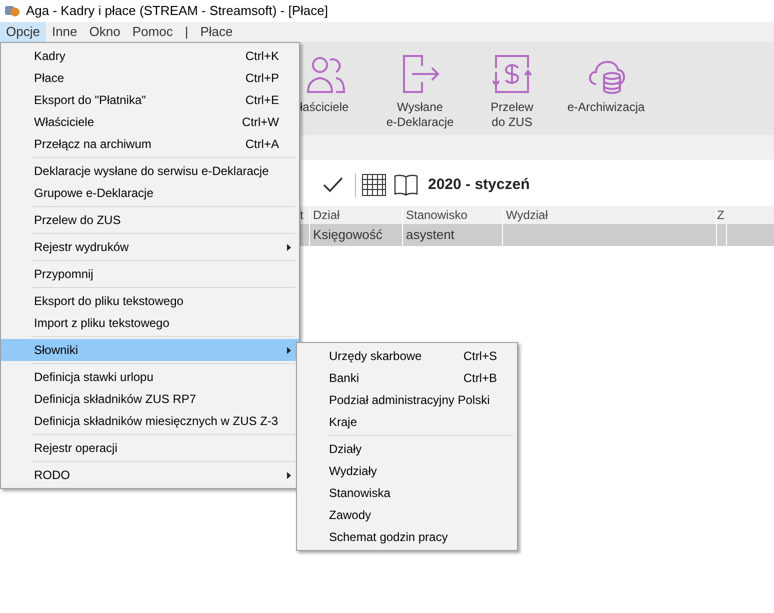  What do you see at coordinates (150, 56) in the screenshot?
I see `menu-item: Kadry Ctrl+K` at bounding box center [150, 56].